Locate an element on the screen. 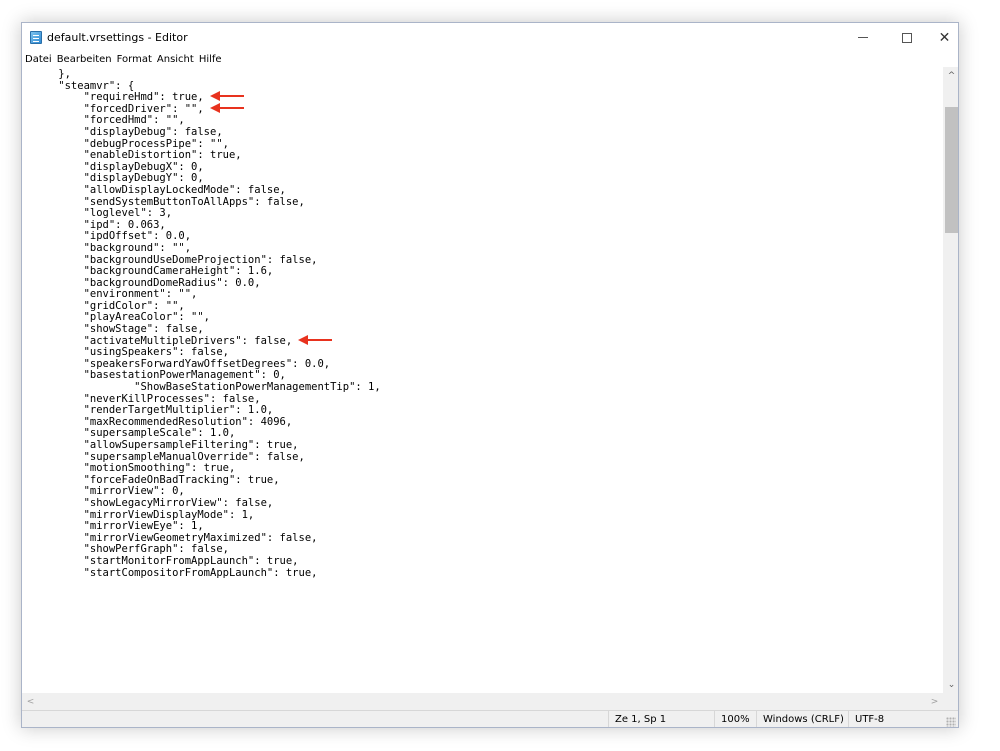  line-text: "forcedHmd": "", is located at coordinates (109, 120).